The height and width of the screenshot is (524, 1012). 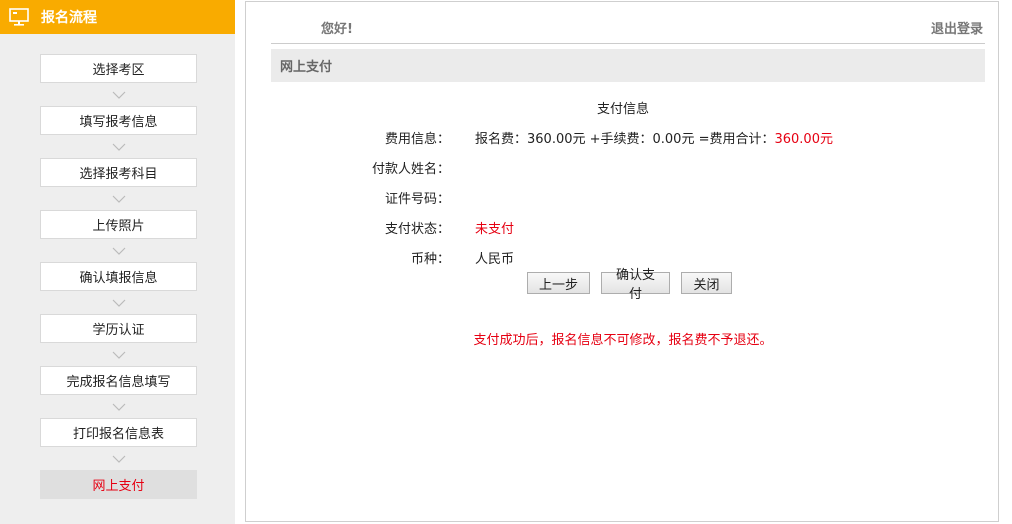 I want to click on status-value: 未支付, so click(x=495, y=229).